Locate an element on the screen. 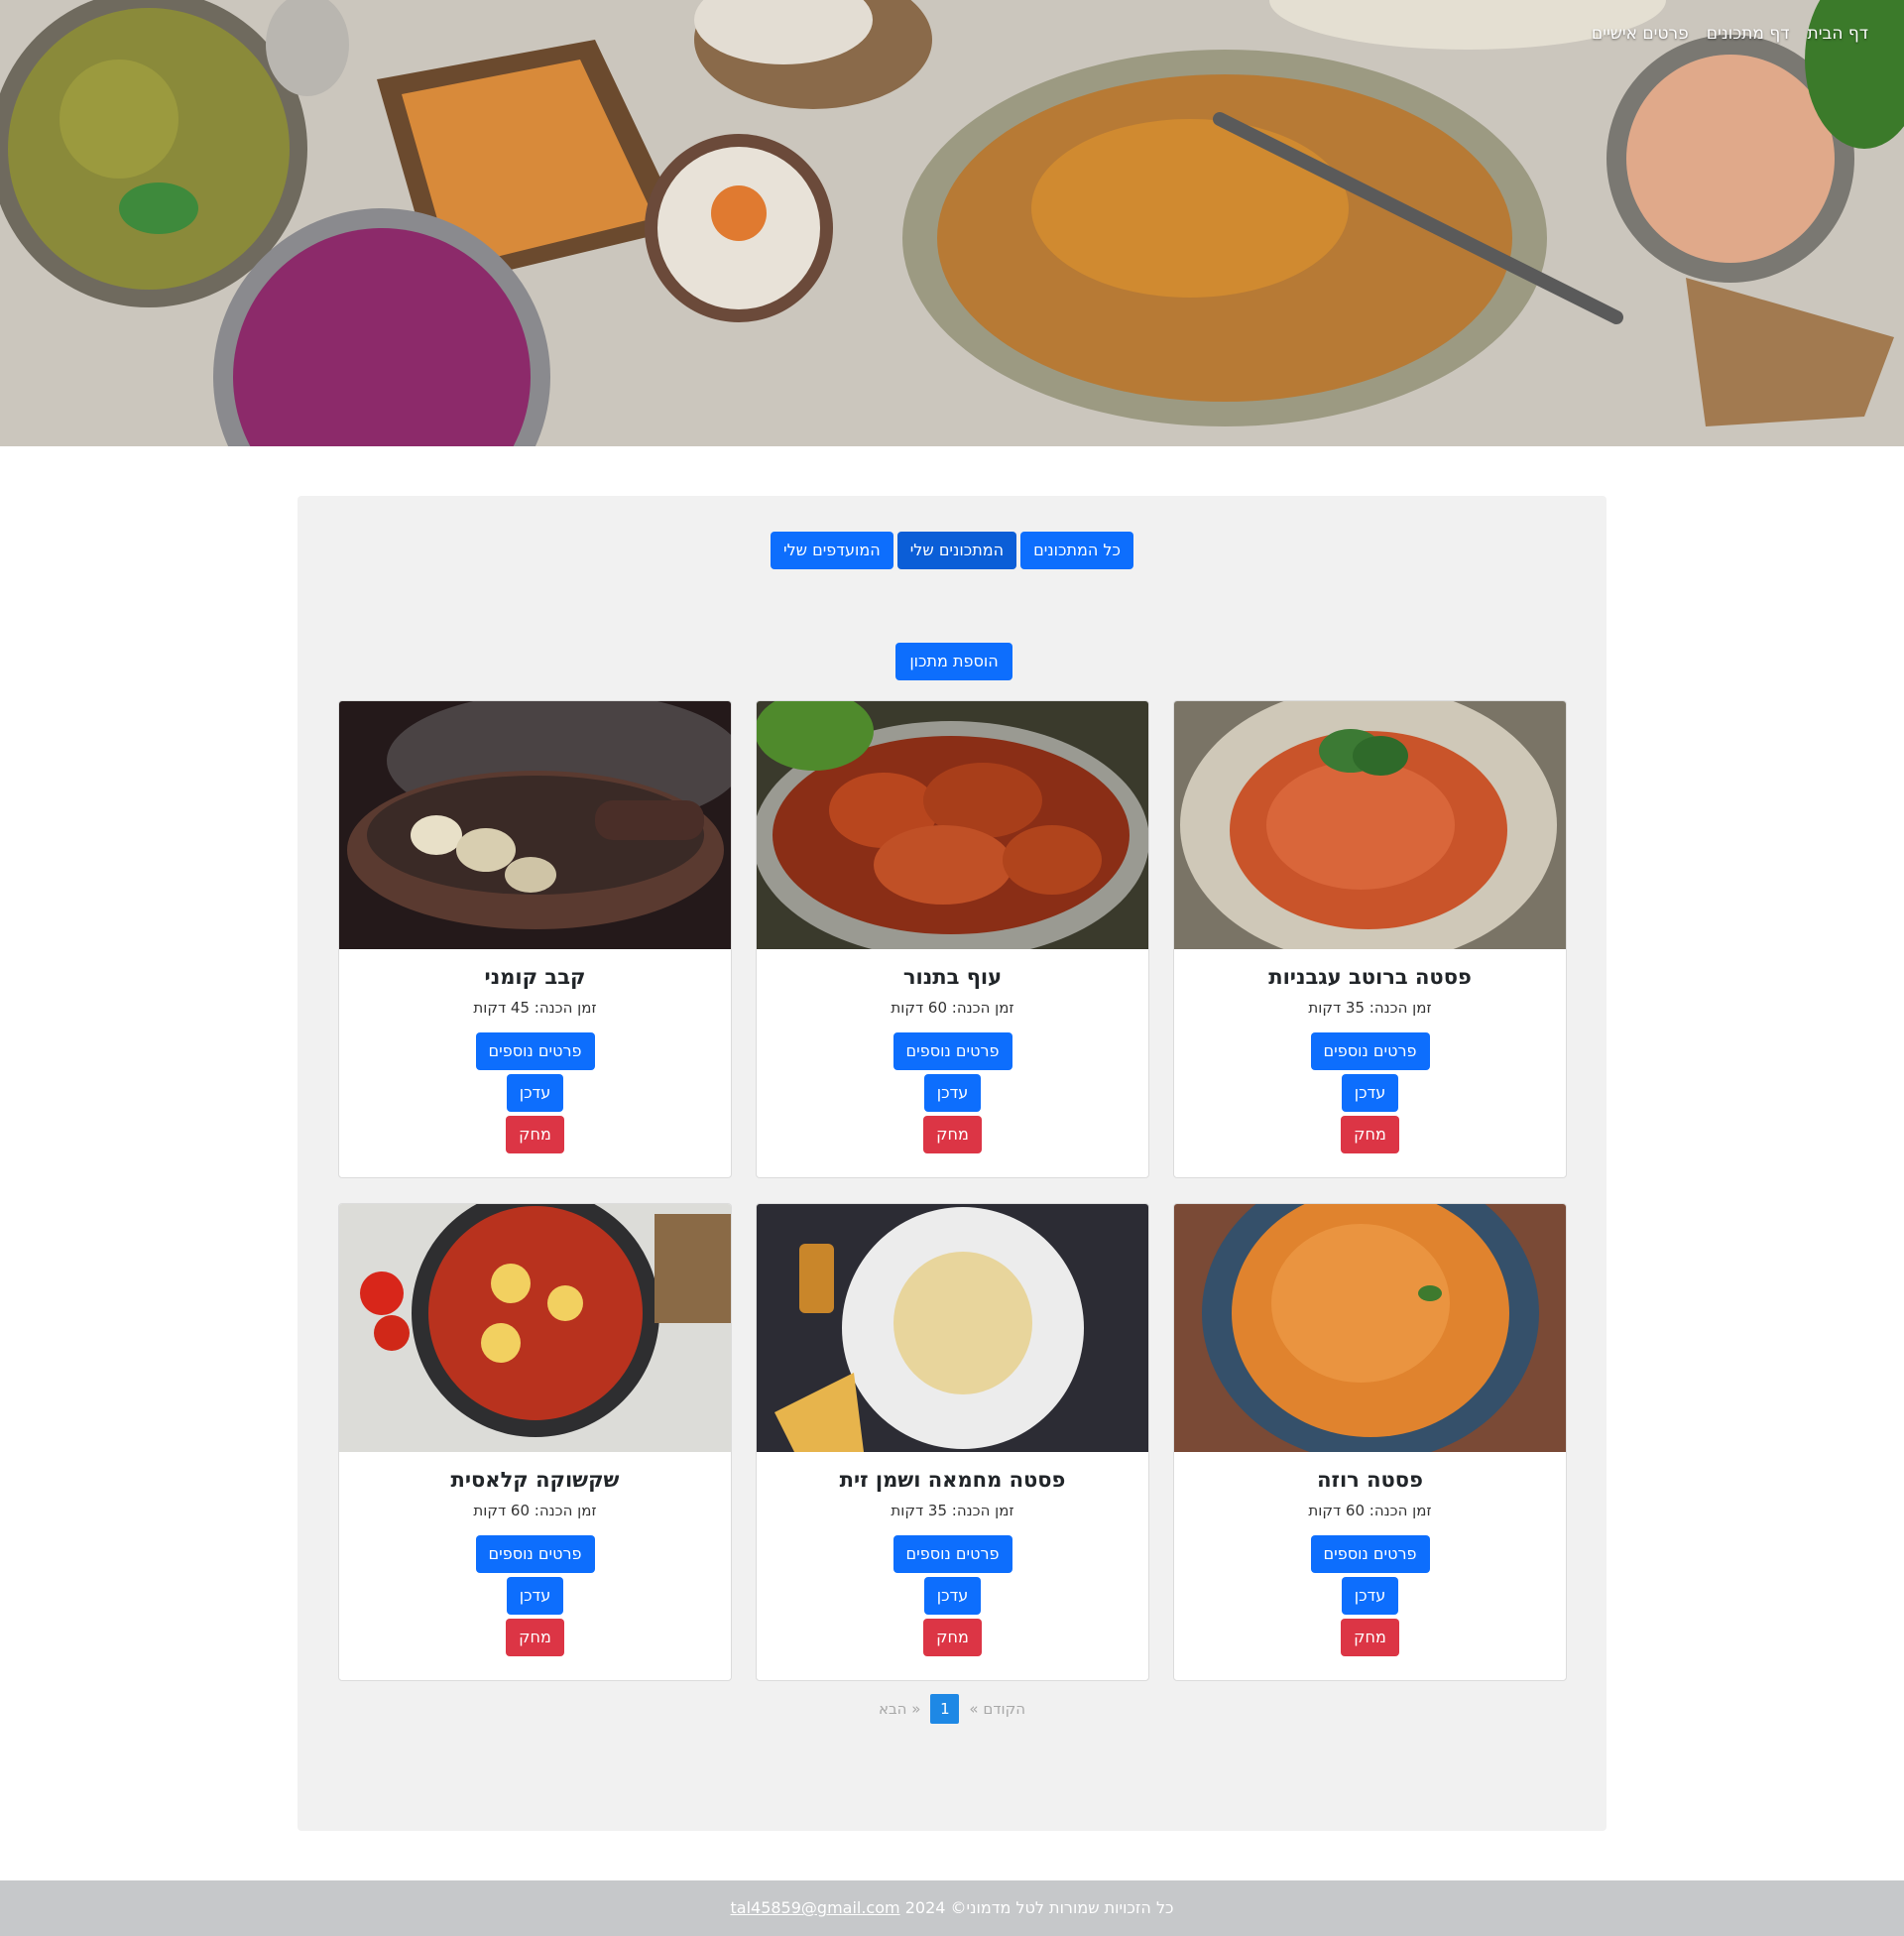  recipe-image-tomato-pasta is located at coordinates (1370, 825).